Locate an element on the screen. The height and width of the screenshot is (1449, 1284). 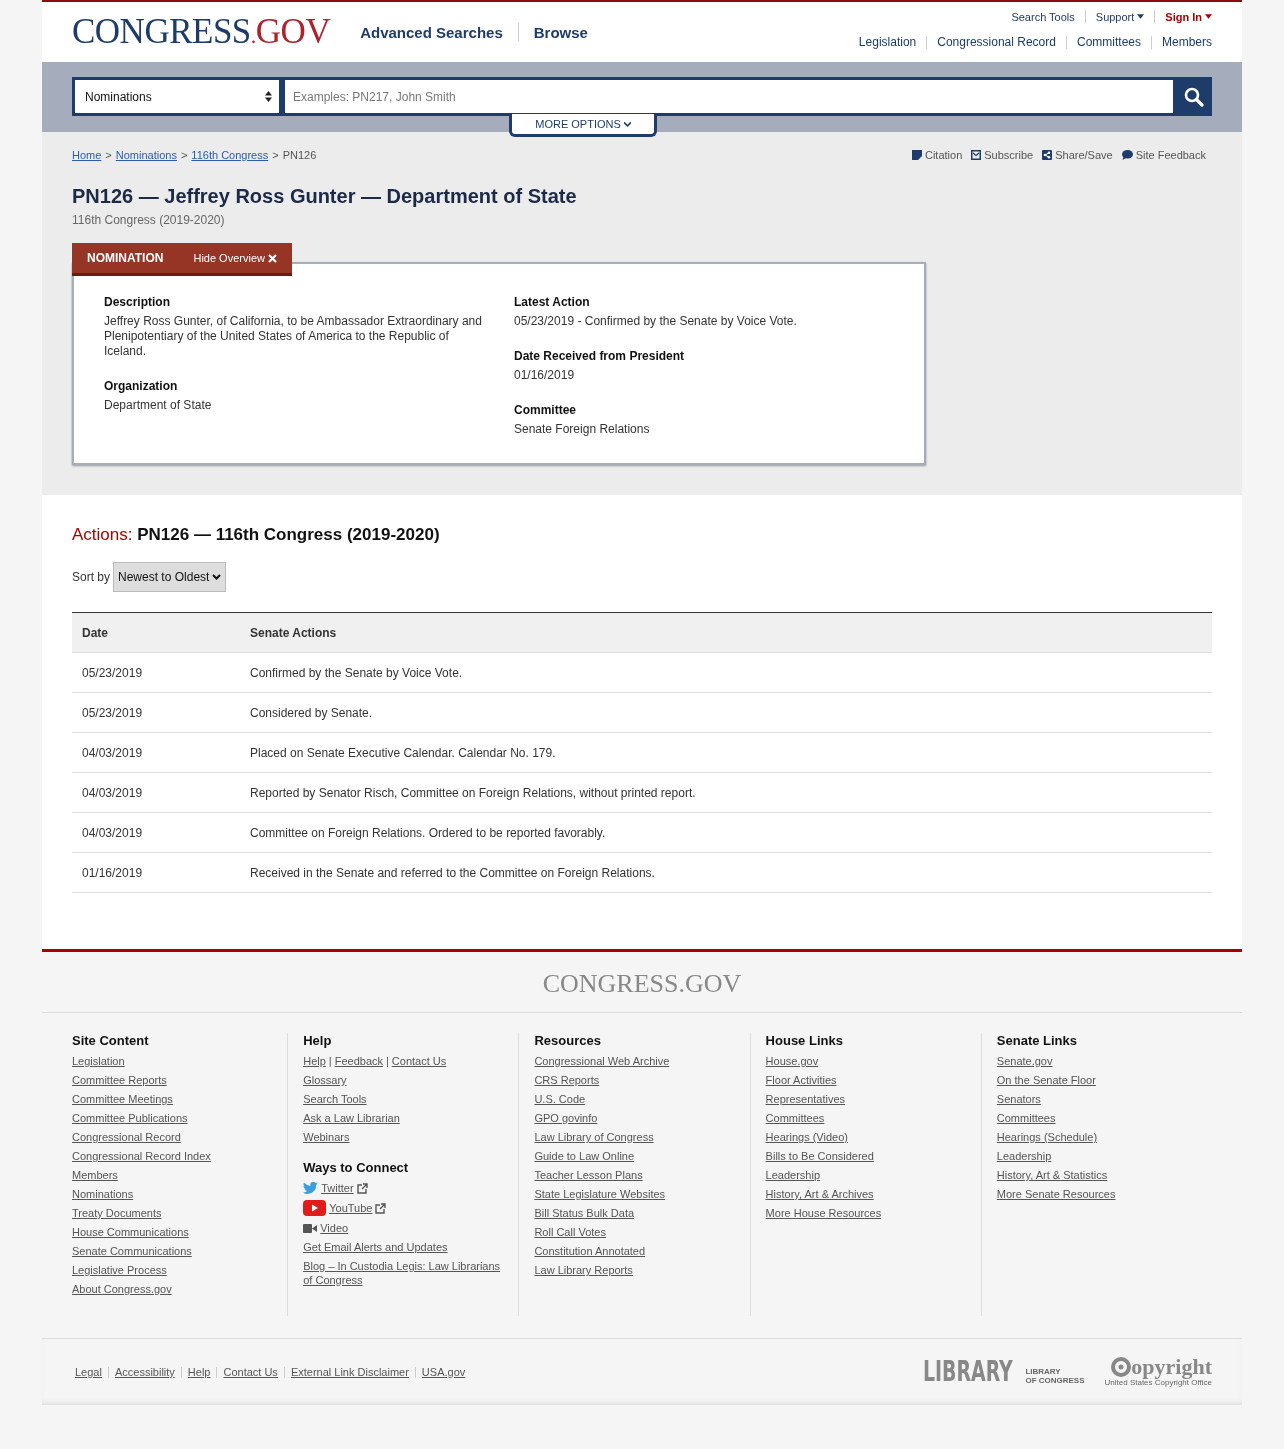
footer-link: Roll Call Votes is located at coordinates (570, 1232).